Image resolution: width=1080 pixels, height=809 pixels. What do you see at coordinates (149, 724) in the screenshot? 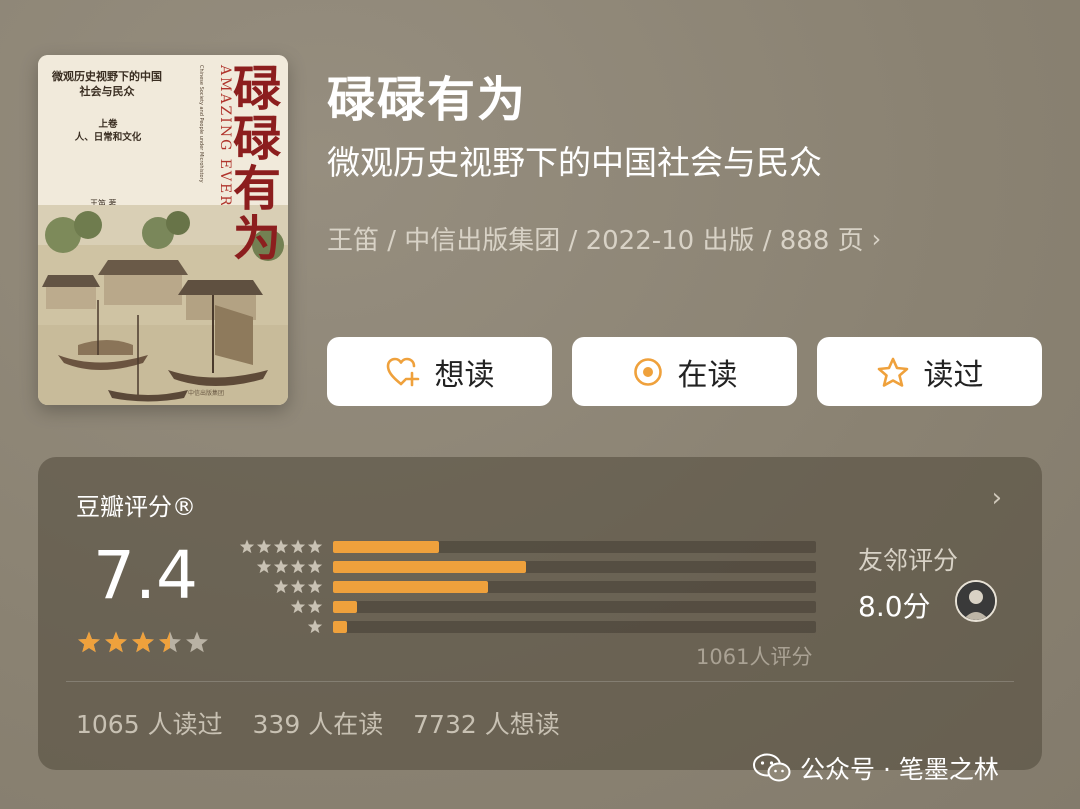
I see `stat-read: 1065 人读过` at bounding box center [149, 724].